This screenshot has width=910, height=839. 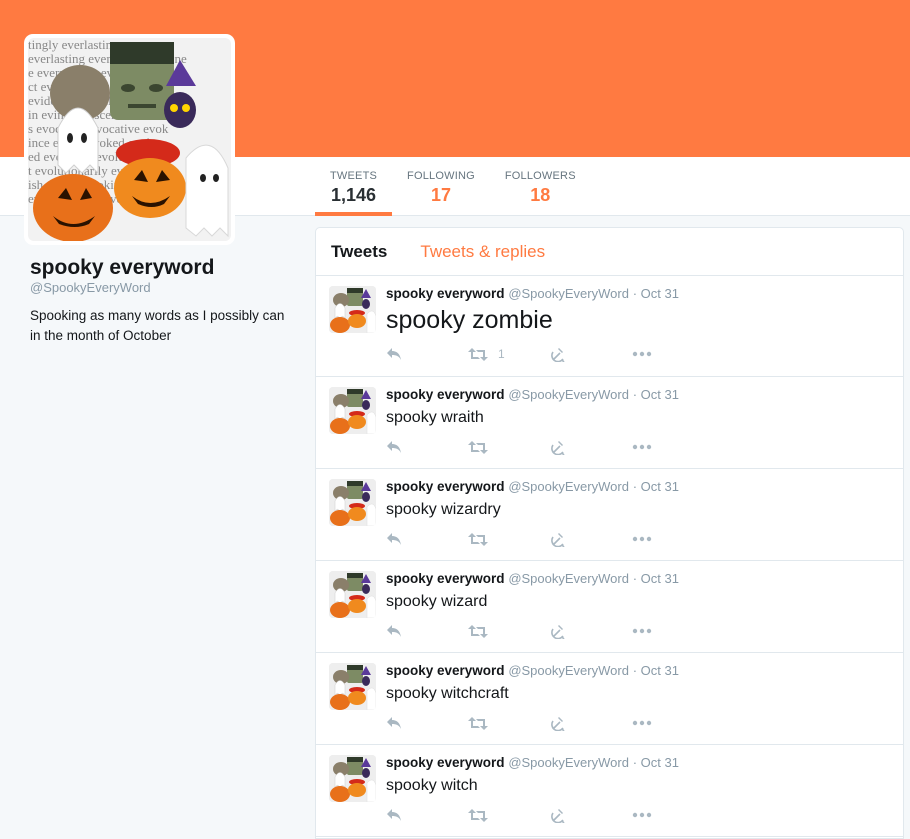 What do you see at coordinates (359, 252) in the screenshot?
I see `tab-tweets: Tweets` at bounding box center [359, 252].